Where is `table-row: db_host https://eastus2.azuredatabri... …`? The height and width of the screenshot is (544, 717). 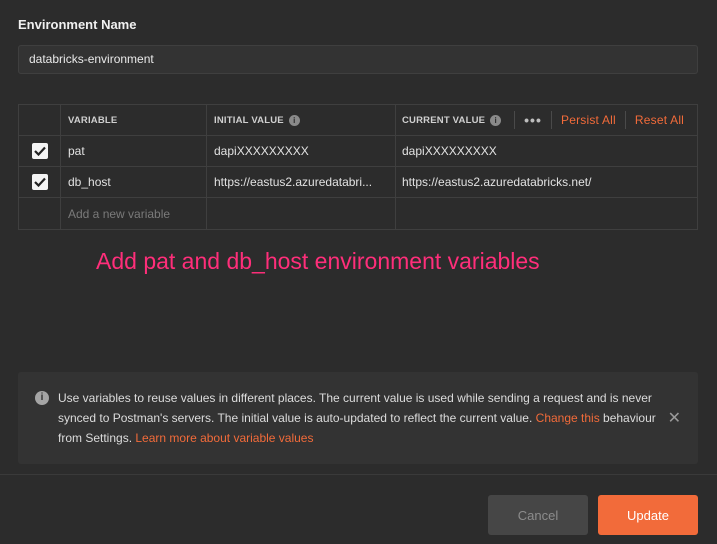 table-row: db_host https://eastus2.azuredatabri... … is located at coordinates (358, 182).